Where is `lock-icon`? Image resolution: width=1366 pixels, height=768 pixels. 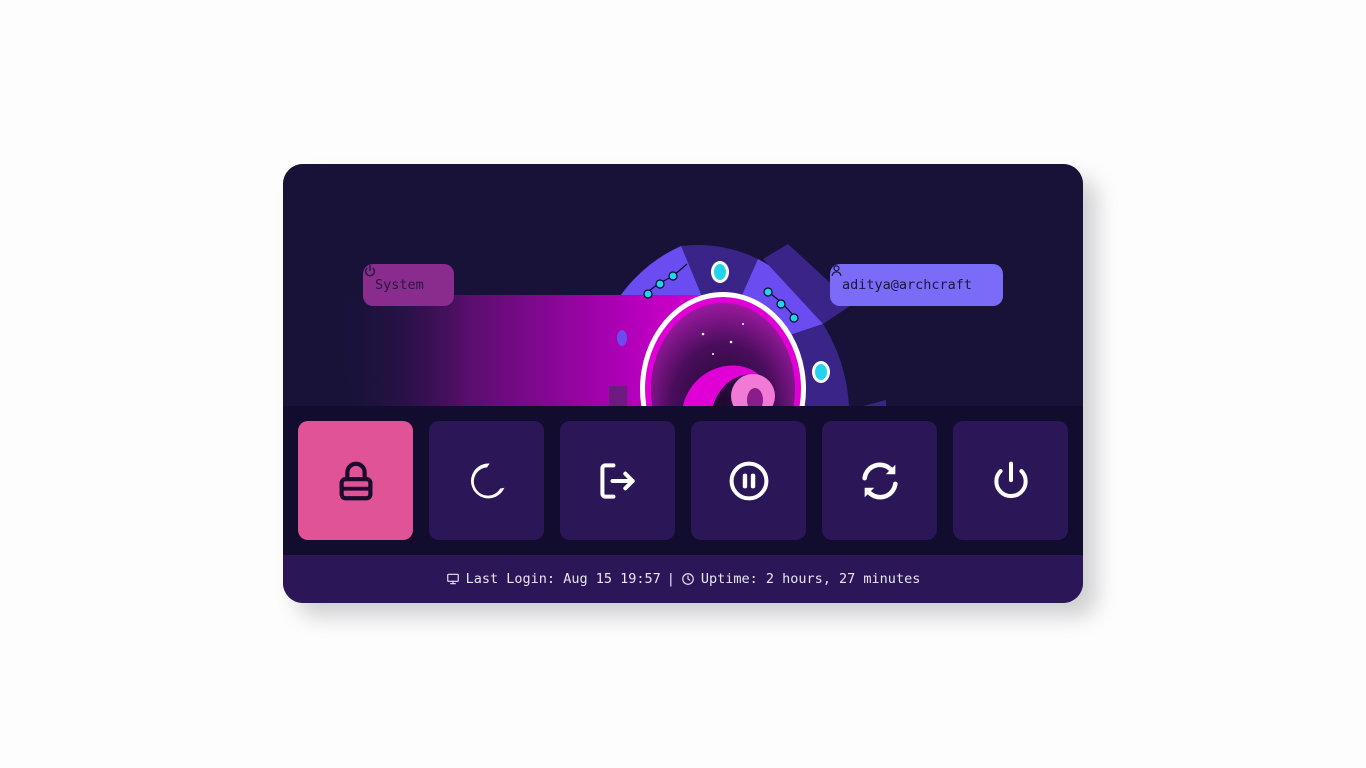
lock-icon is located at coordinates (355, 480).